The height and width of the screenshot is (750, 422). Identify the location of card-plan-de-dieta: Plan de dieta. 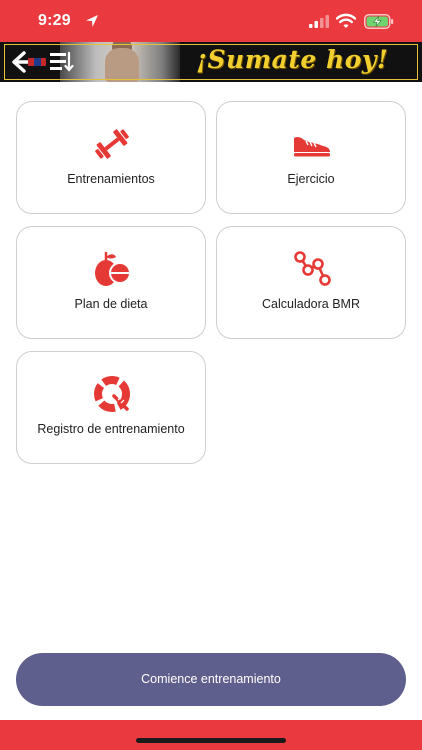
(111, 282).